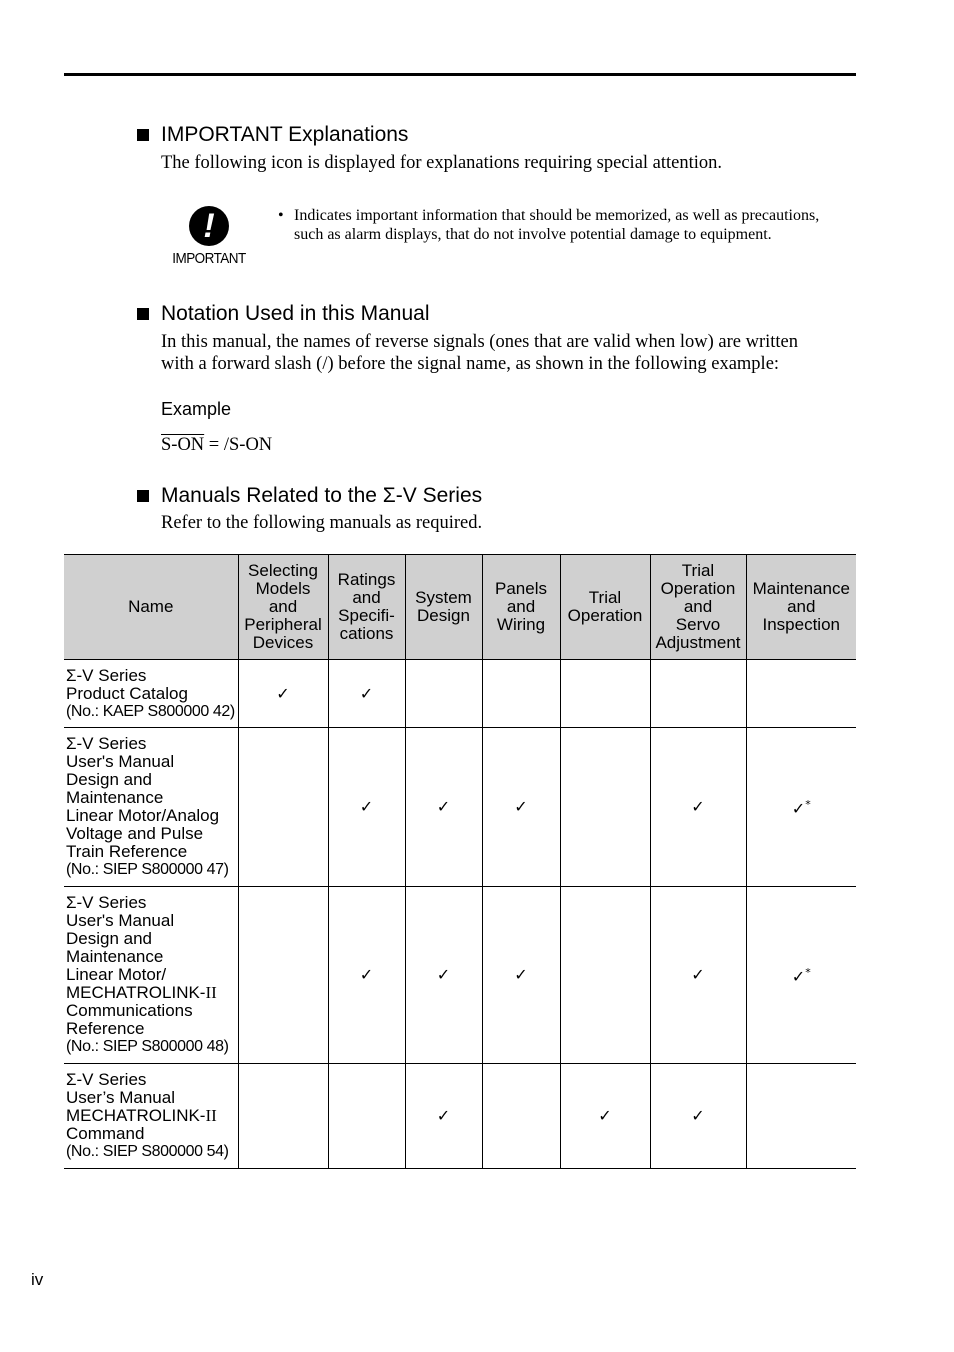 Image resolution: width=954 pixels, height=1352 pixels. Describe the element at coordinates (127, 693) in the screenshot. I see `manual-name-line: Product Catalog` at that location.